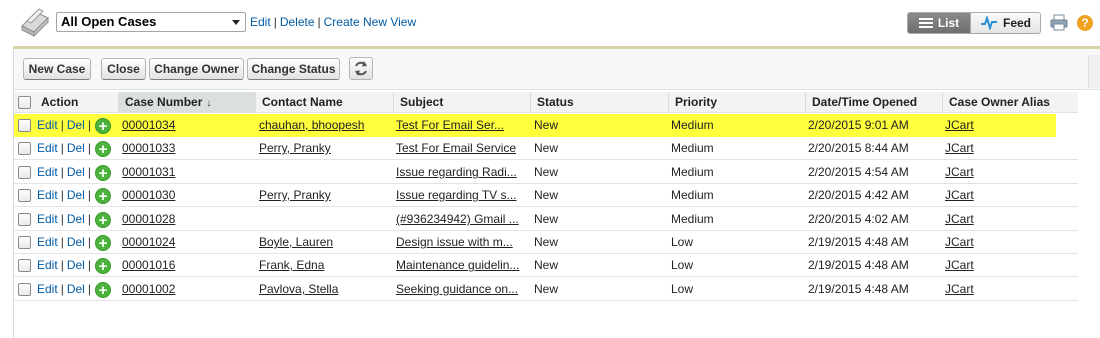 This screenshot has width=1100, height=338. What do you see at coordinates (298, 289) in the screenshot?
I see `contact-name-link: Pavlova, Stella` at bounding box center [298, 289].